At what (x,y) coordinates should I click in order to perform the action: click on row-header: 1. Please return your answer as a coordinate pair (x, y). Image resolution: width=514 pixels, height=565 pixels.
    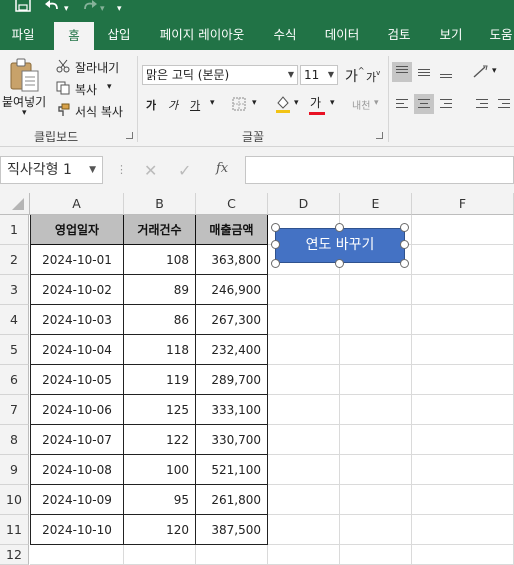
    Looking at the image, I should click on (14, 230).